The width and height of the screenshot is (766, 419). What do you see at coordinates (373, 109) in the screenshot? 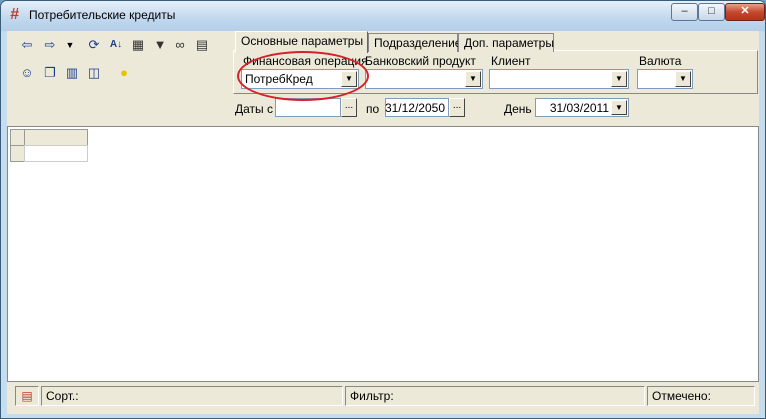
I see `date-to-label: по` at bounding box center [373, 109].